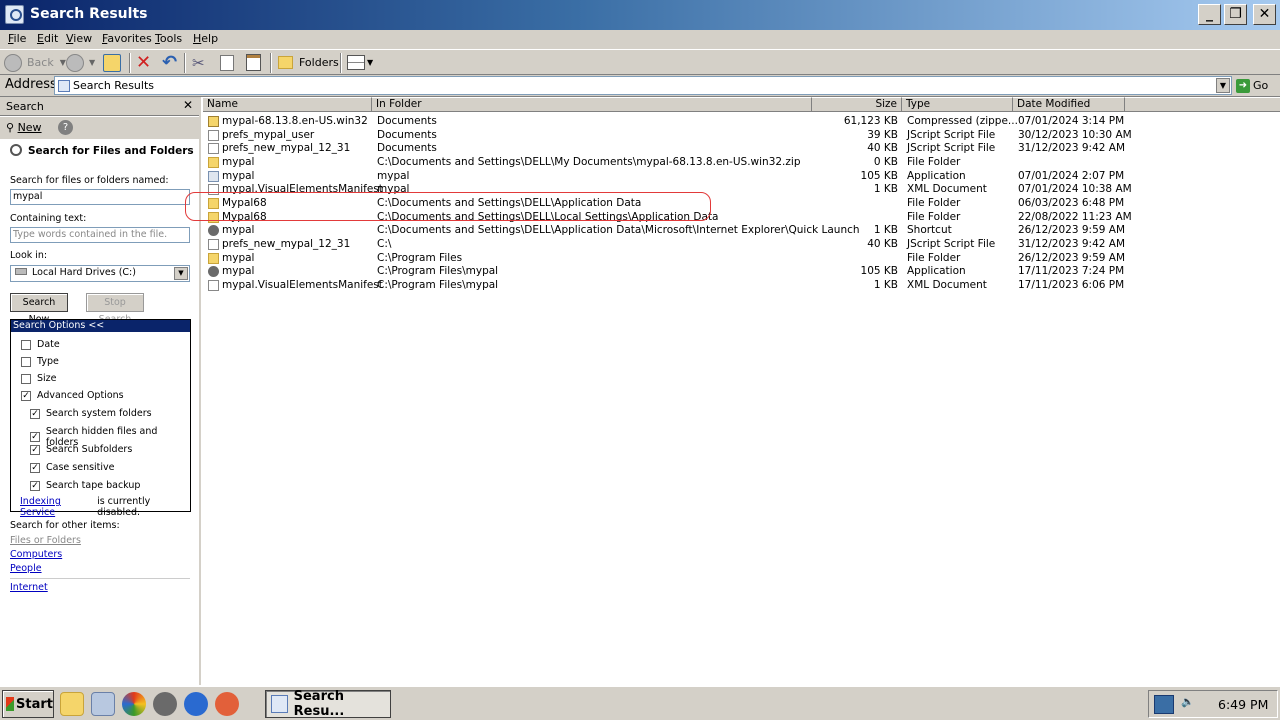 The width and height of the screenshot is (1280, 720). What do you see at coordinates (81, 449) in the screenshot?
I see `option-subfolders: ✓ Search Subfolders` at bounding box center [81, 449].